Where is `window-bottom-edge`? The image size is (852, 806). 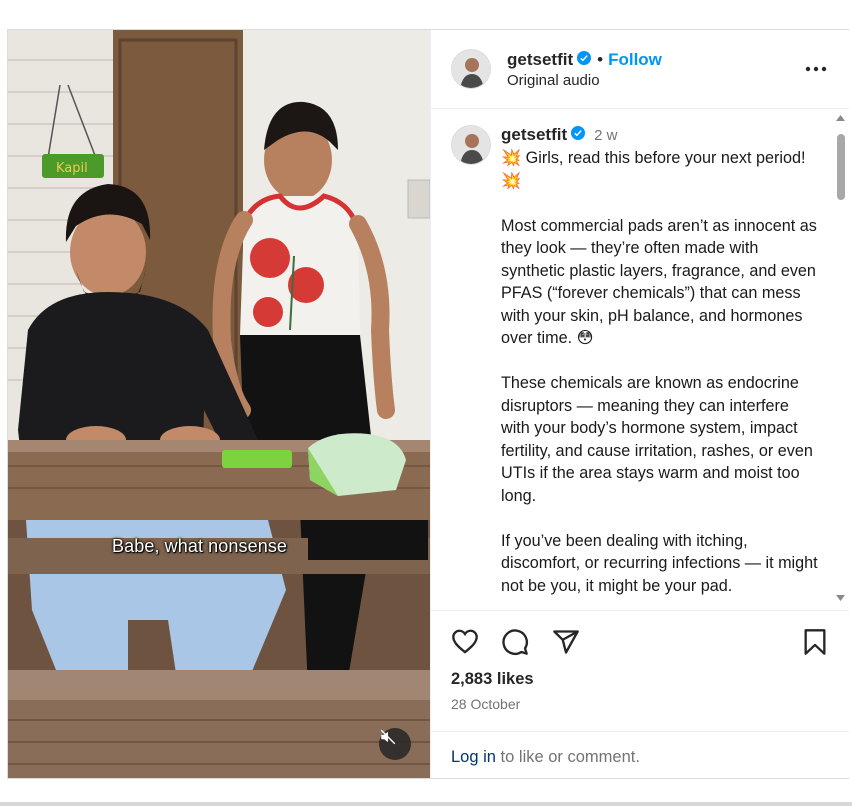 window-bottom-edge is located at coordinates (426, 804).